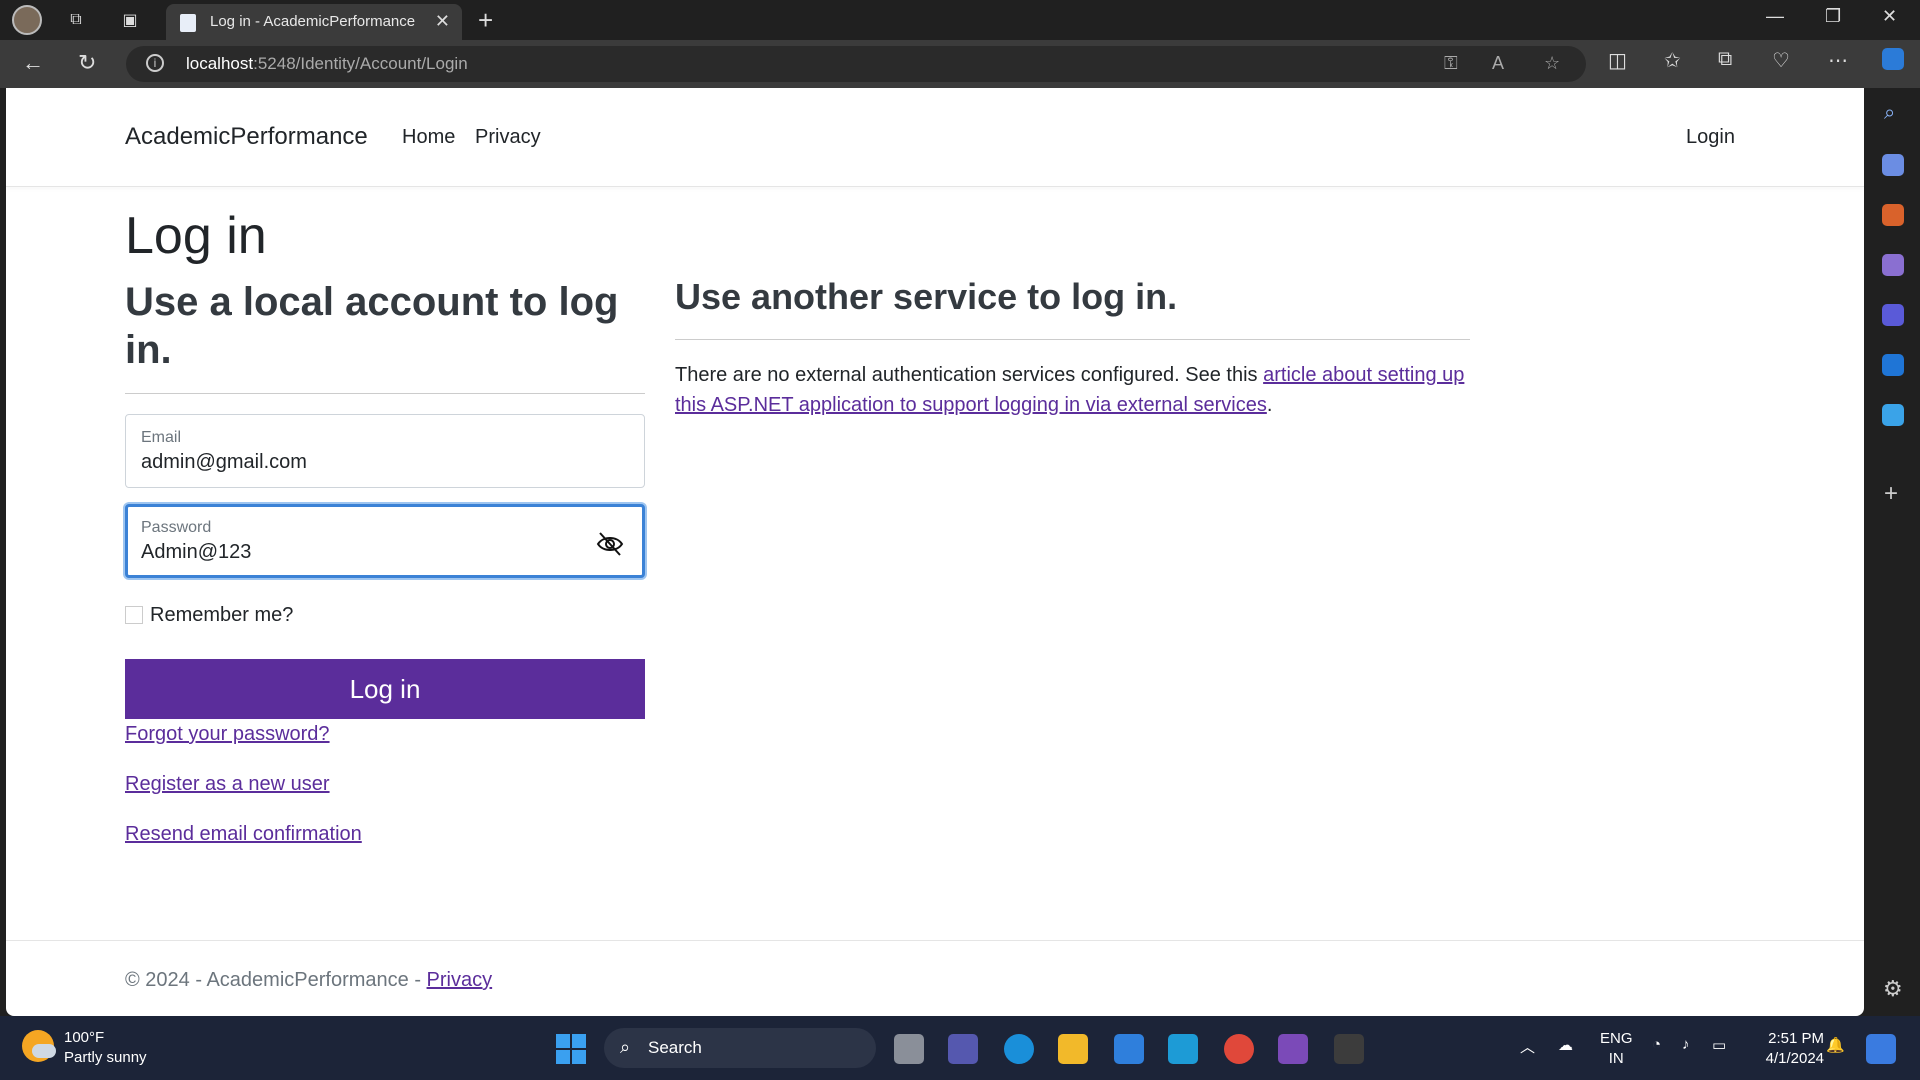 The height and width of the screenshot is (1080, 1920). What do you see at coordinates (1527, 1046) in the screenshot?
I see `tray-overflow-icon: ︿` at bounding box center [1527, 1046].